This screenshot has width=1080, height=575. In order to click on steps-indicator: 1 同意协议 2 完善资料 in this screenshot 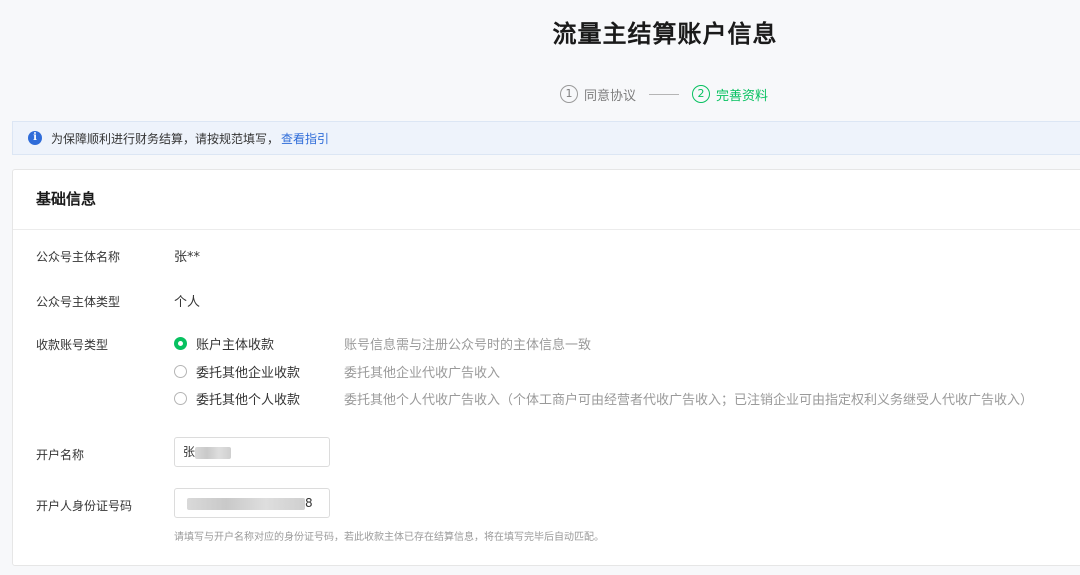, I will do `click(664, 94)`.